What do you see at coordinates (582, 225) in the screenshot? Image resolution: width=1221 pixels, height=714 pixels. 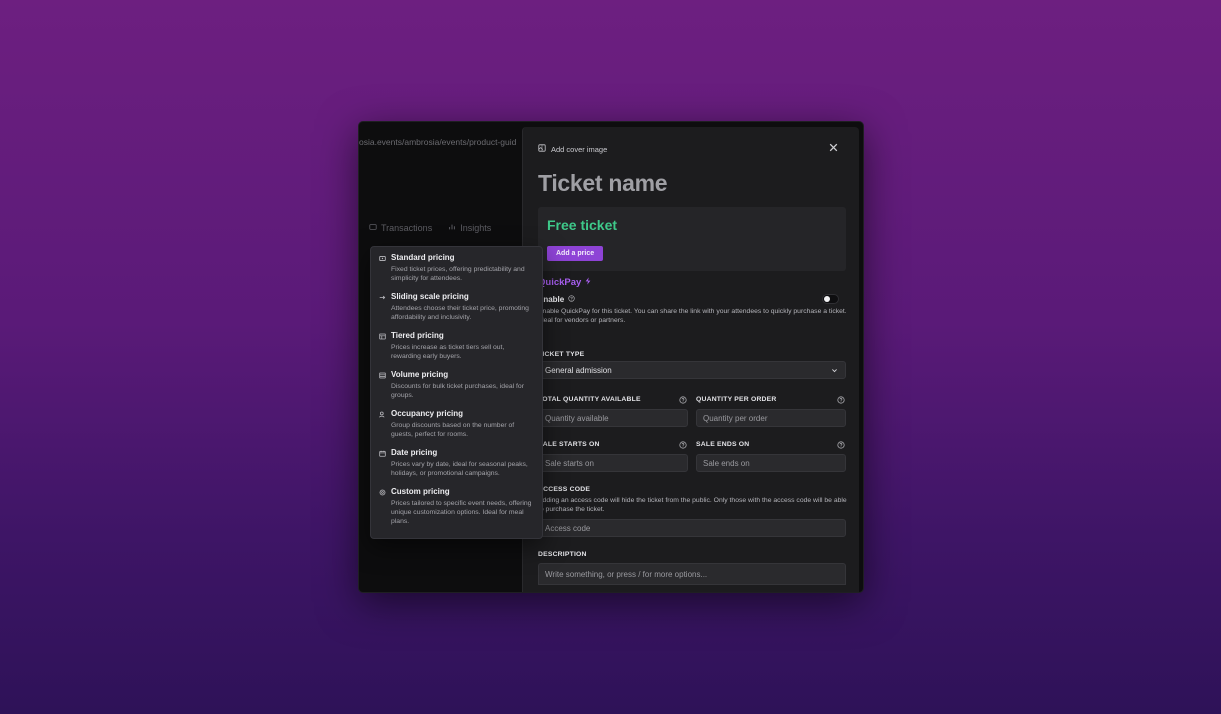 I see `free-ticket-label: Free ticket` at bounding box center [582, 225].